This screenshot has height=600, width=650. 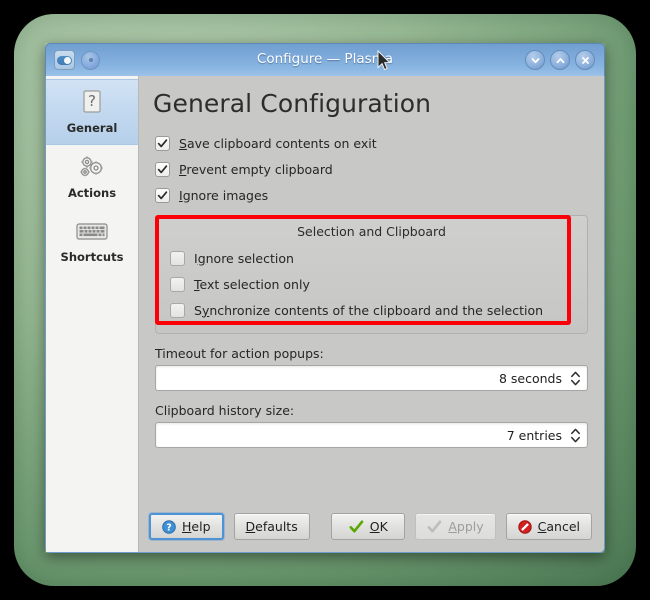 I want to click on sidebar-item-general: ? General, so click(x=92, y=112).